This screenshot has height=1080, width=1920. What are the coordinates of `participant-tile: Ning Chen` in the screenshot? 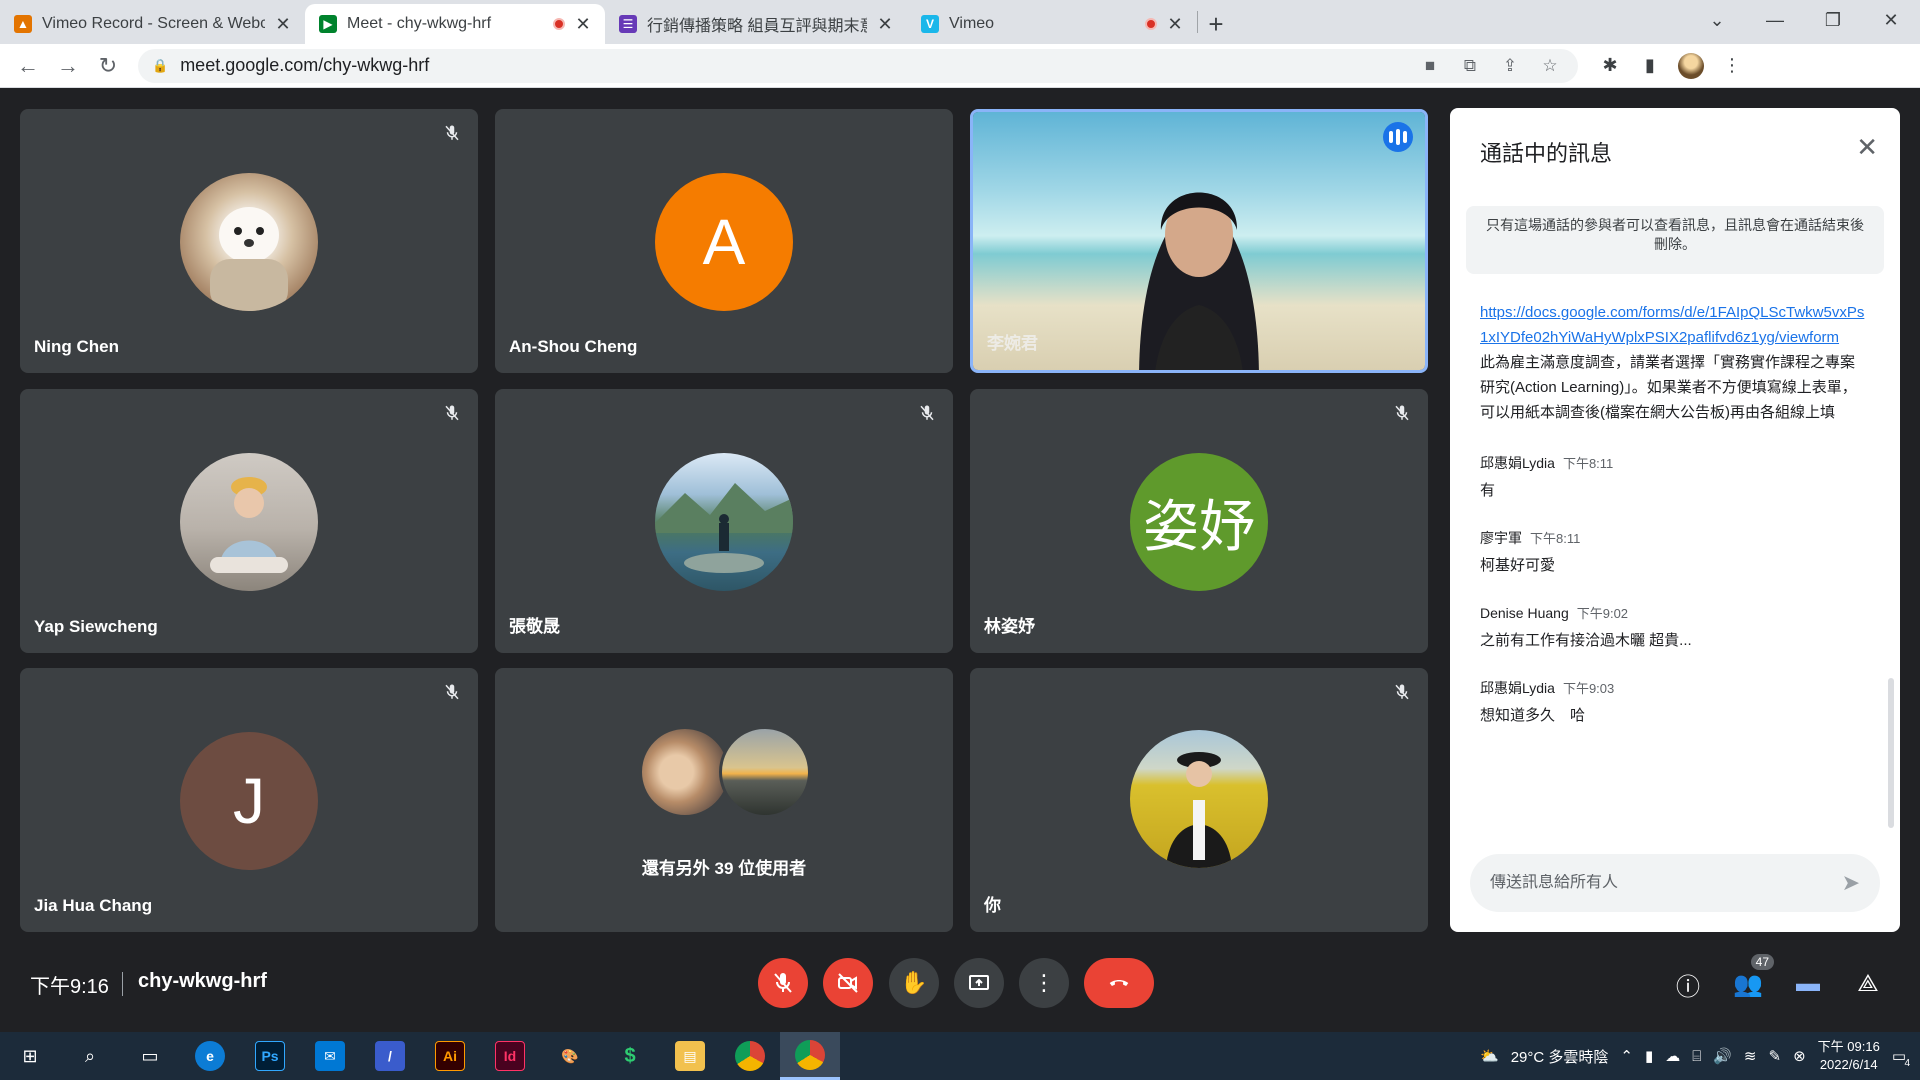 It's located at (249, 241).